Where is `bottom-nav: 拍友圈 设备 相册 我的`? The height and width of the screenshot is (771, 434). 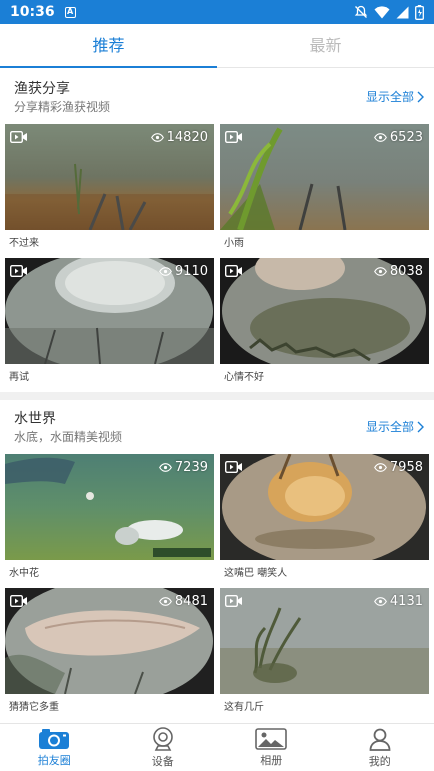 bottom-nav: 拍友圈 设备 相册 我的 is located at coordinates (217, 747).